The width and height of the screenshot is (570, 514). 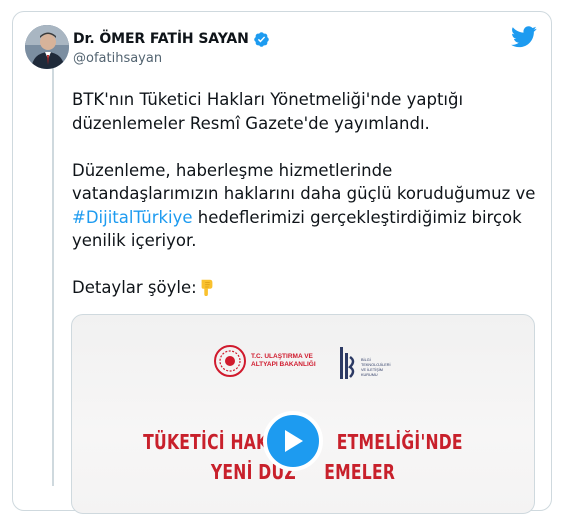 What do you see at coordinates (207, 287) in the screenshot?
I see `pointing-down-emoji-icon` at bounding box center [207, 287].